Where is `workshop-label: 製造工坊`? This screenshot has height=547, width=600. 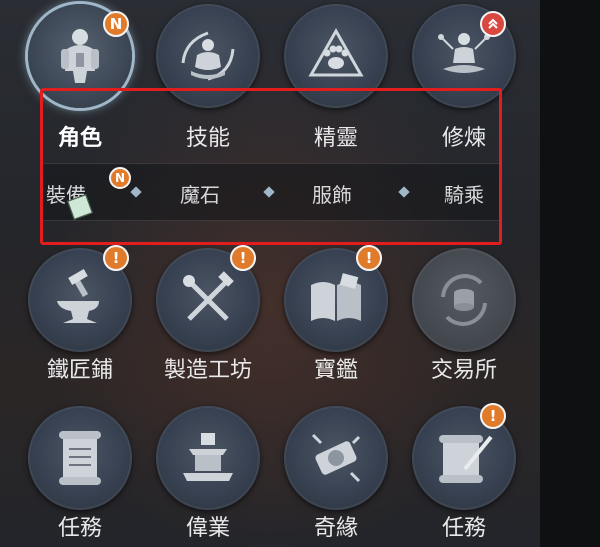 workshop-label: 製造工坊 is located at coordinates (207, 370).